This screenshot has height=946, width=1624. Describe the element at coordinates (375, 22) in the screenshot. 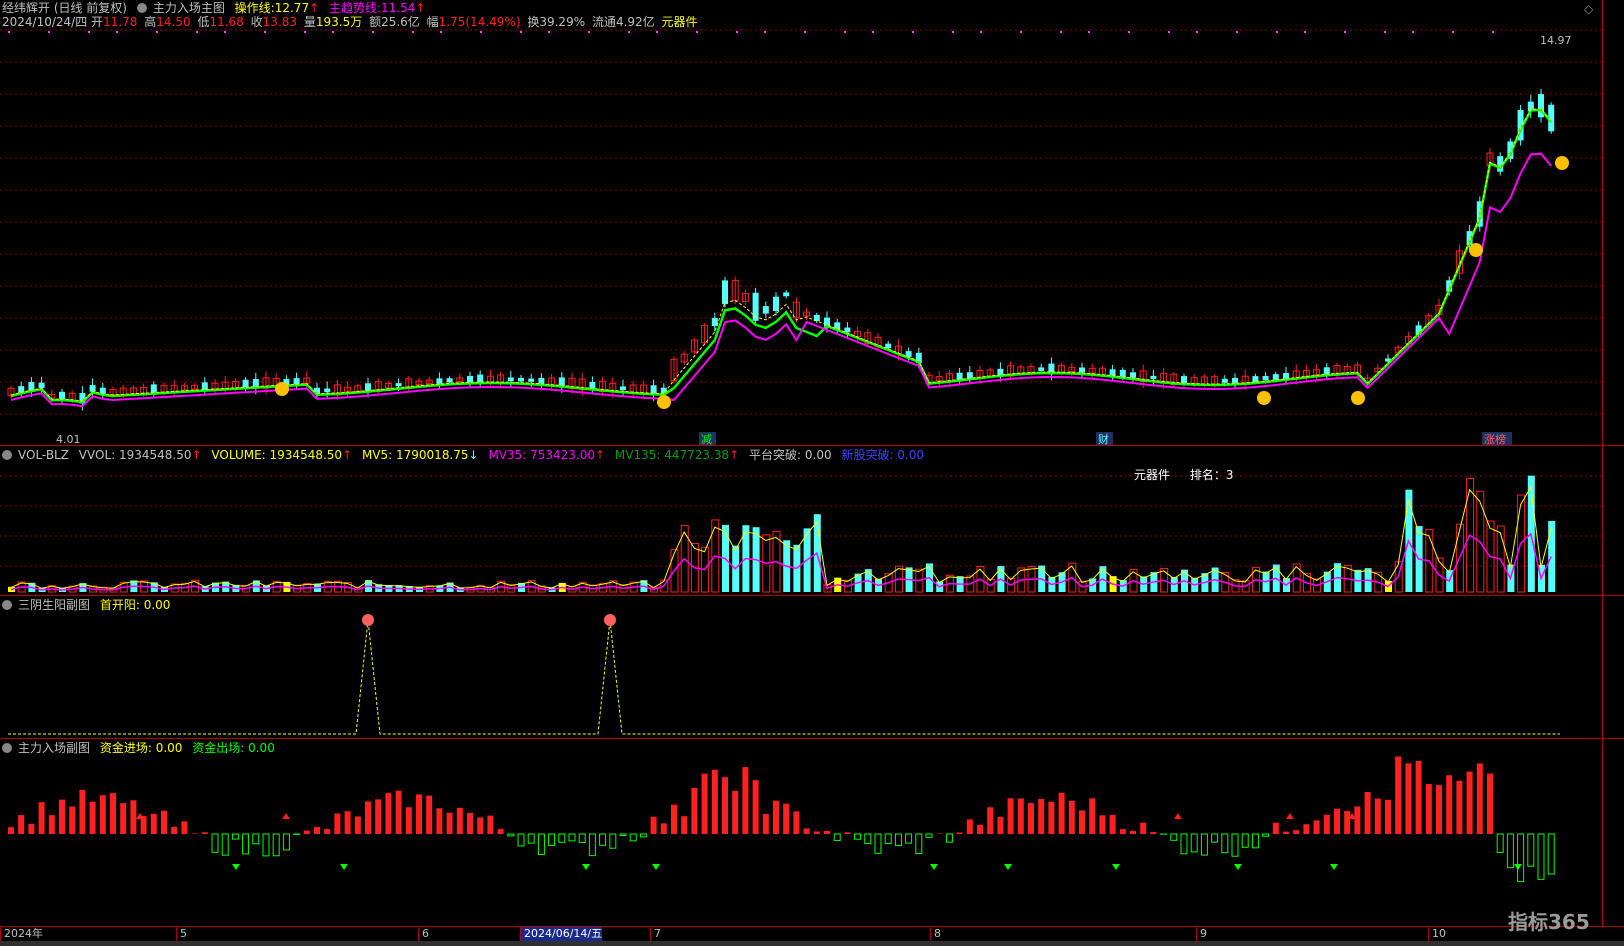

I see `amount-label: 额` at that location.